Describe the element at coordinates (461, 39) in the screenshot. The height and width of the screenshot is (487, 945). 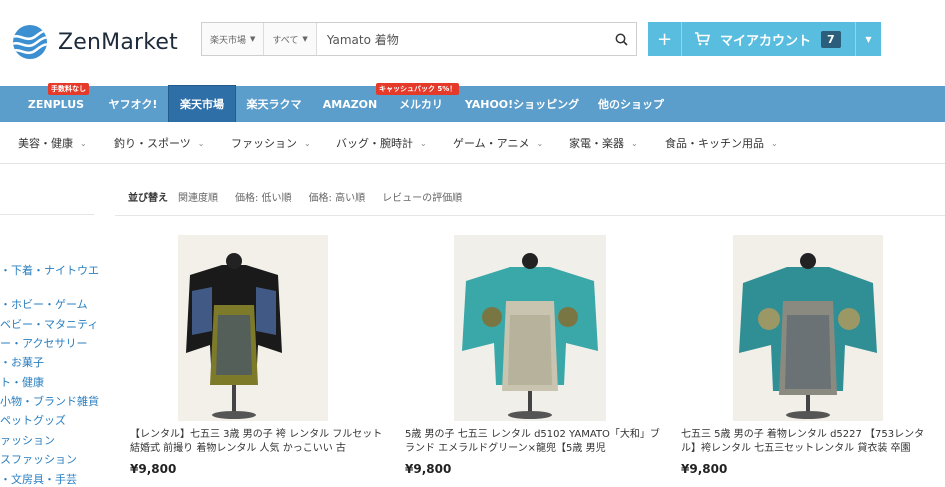
I see `search-input` at that location.